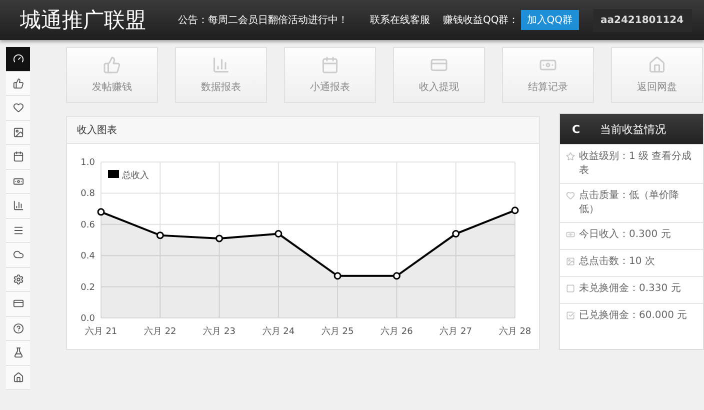  I want to click on stat-text: 今日收入：0.300 元, so click(625, 235).